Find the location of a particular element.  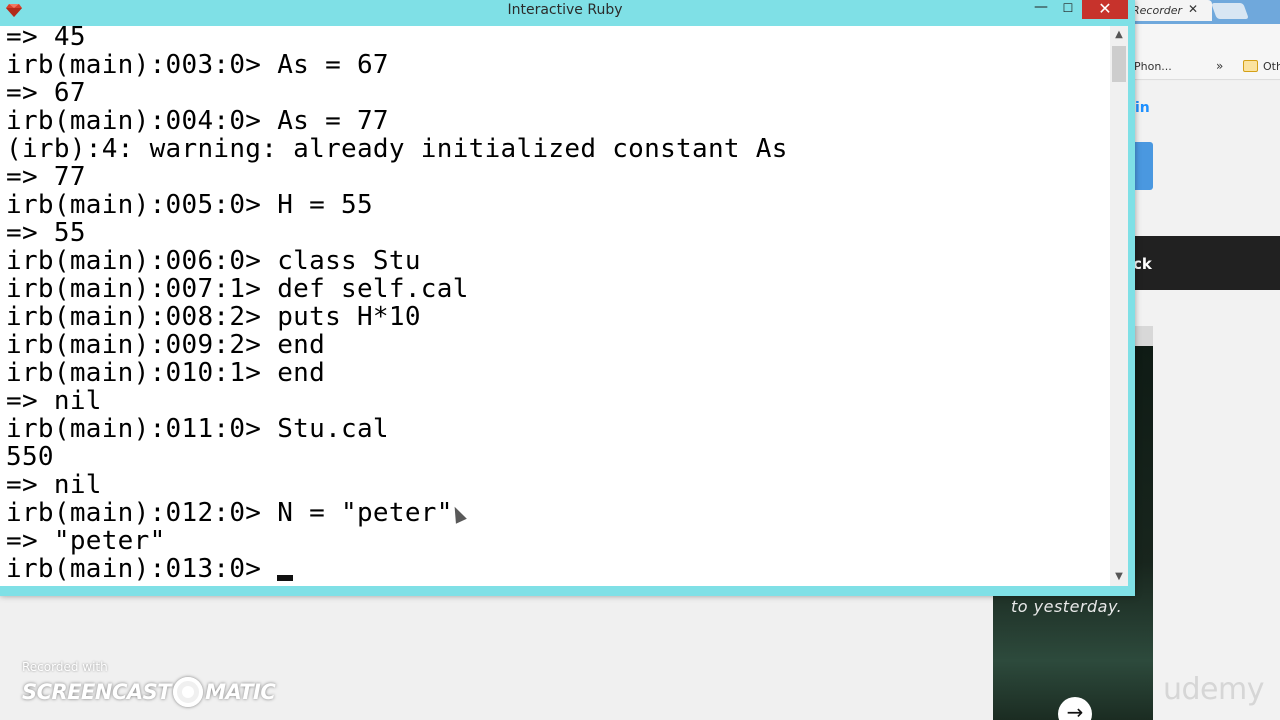

window-titlebar: Interactive Ruby — ☐ ✕ is located at coordinates (567, 13).